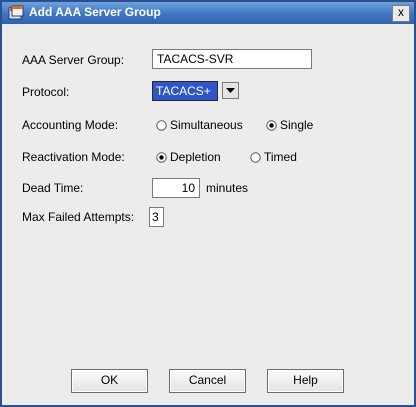  Describe the element at coordinates (53, 188) in the screenshot. I see `dead-time-label: Dead Time:` at that location.